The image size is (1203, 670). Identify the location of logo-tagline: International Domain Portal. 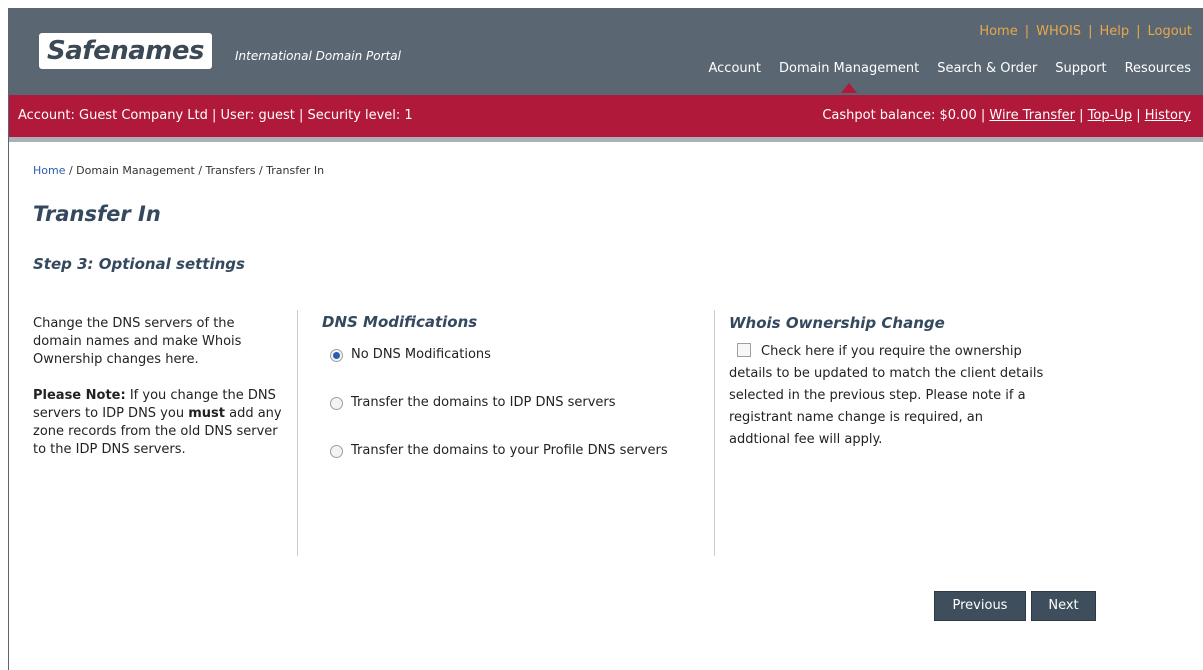
(318, 56).